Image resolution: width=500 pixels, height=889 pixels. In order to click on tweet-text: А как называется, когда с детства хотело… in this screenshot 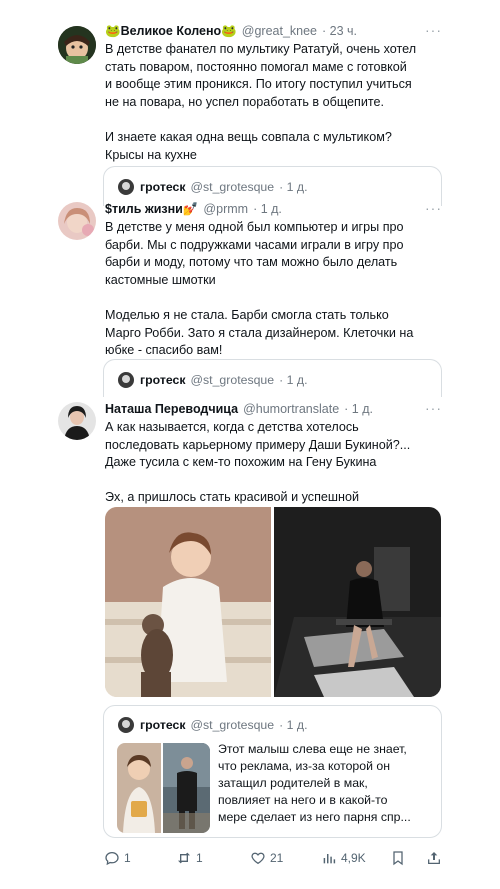, I will do `click(257, 463)`.